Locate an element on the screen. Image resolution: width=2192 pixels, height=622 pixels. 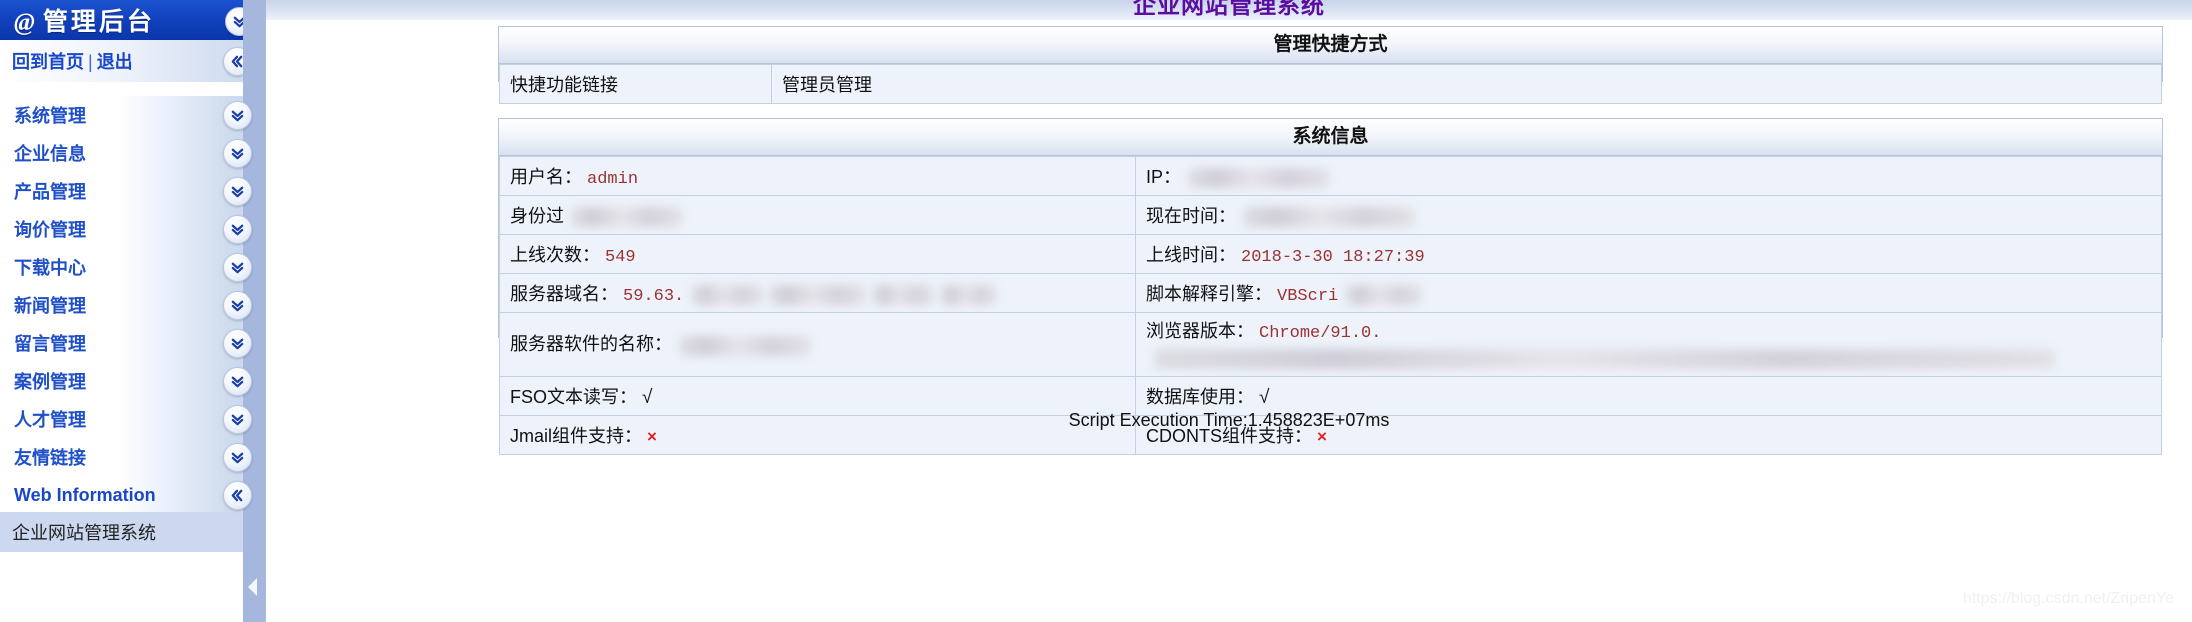
quick-access-panel: 管理快捷方式 快捷功能链接 管理员管理 is located at coordinates (1330, 65).